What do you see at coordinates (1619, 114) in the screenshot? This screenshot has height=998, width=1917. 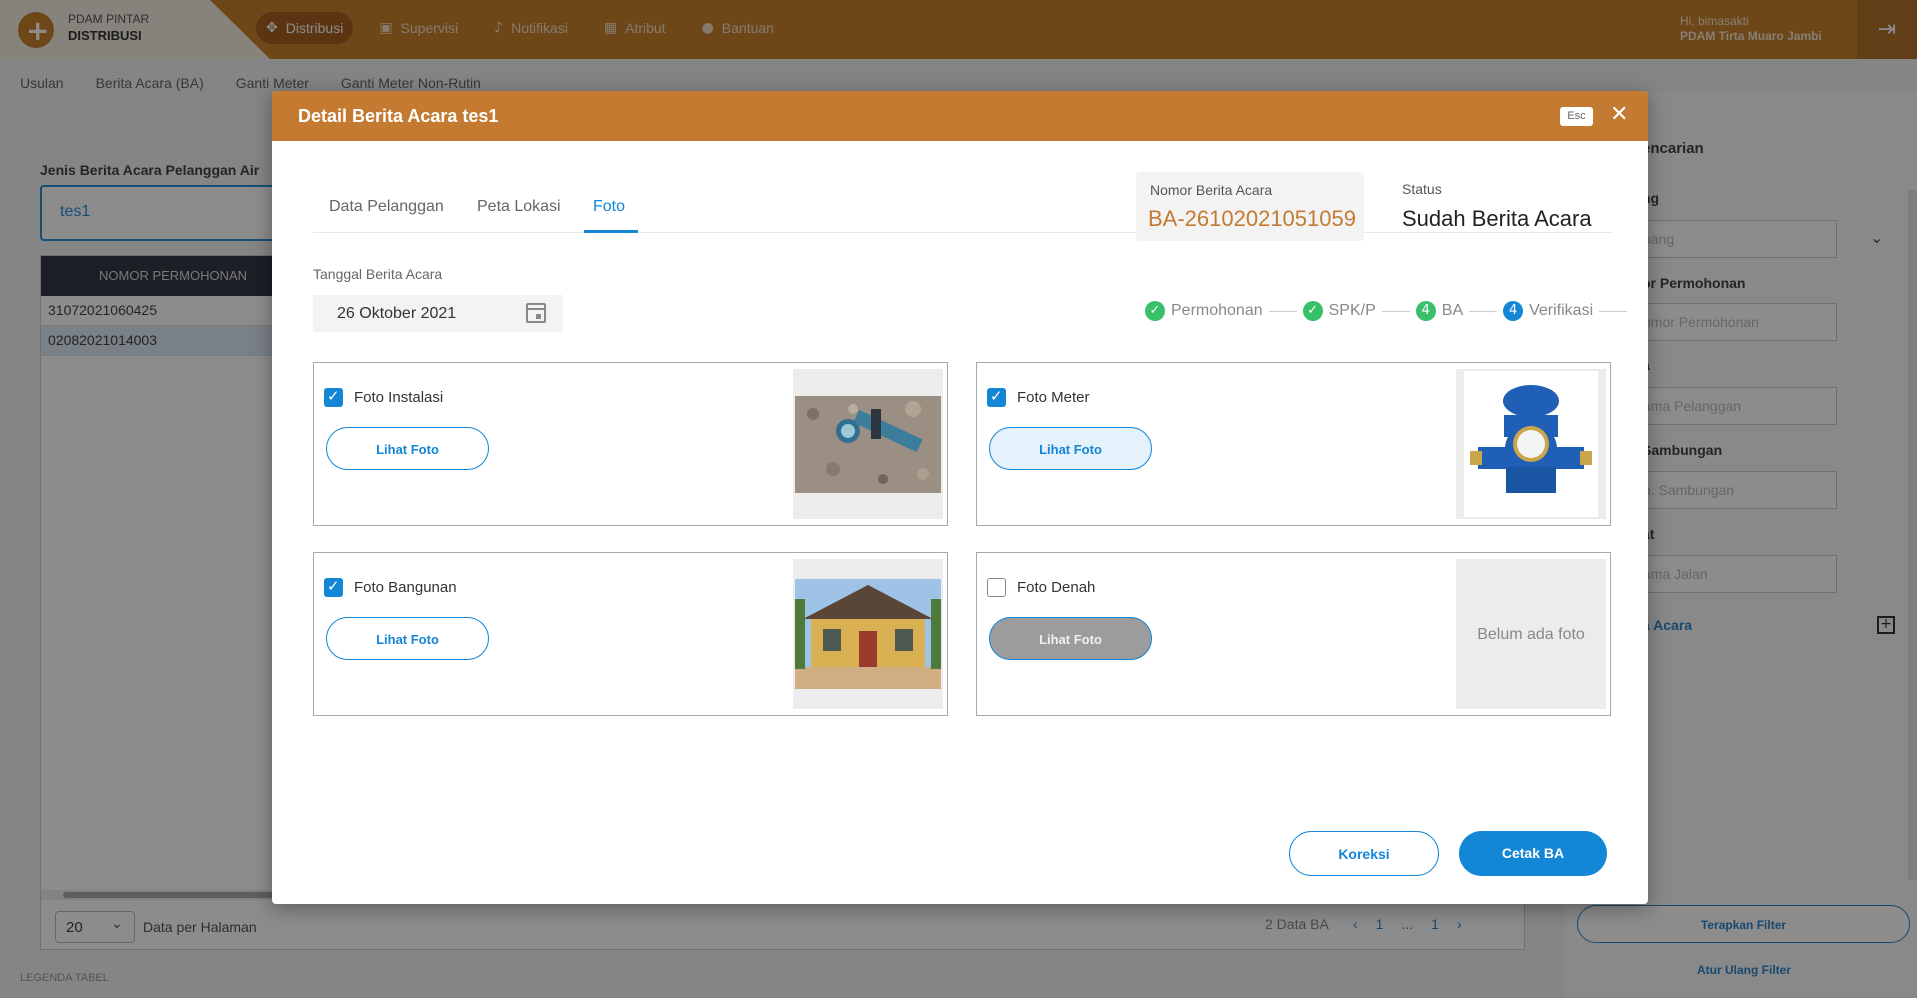 I see `close-icon: ✕` at bounding box center [1619, 114].